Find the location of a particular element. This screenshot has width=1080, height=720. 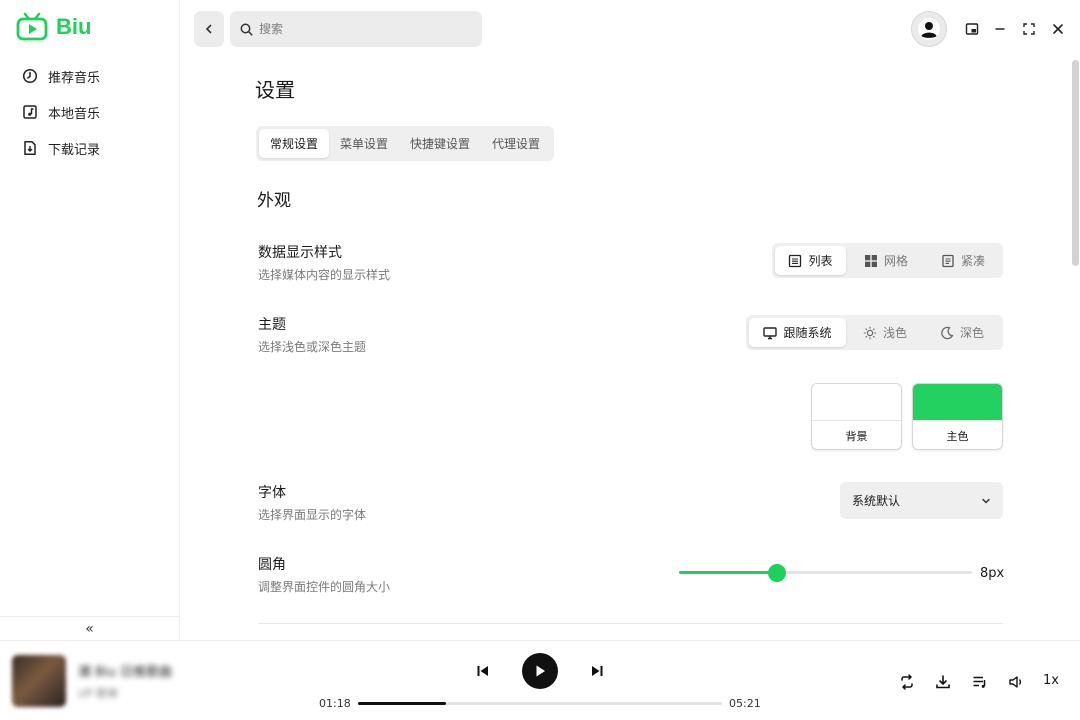

background-color-preview is located at coordinates (856, 402).